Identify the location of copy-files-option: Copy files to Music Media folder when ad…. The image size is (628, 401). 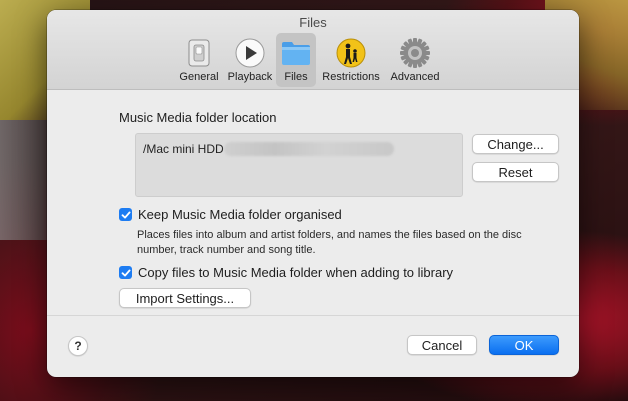
(286, 272).